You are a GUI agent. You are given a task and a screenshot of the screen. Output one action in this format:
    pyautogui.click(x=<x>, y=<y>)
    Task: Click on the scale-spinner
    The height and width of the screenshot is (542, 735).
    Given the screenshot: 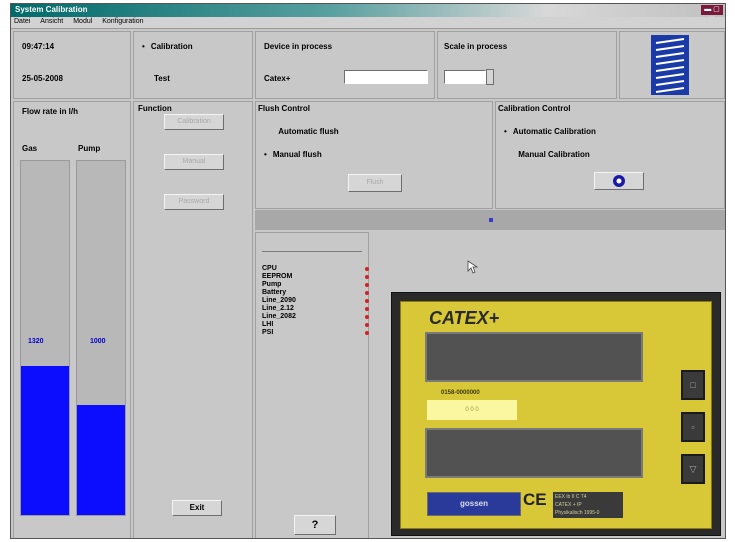 What is the action you would take?
    pyautogui.click(x=490, y=77)
    